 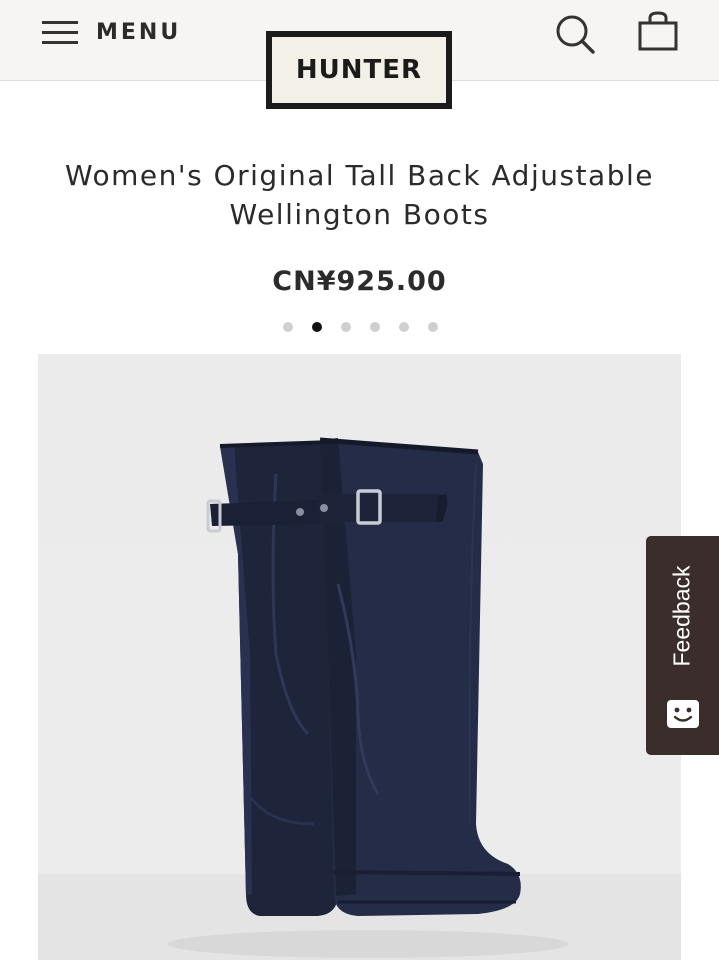 I want to click on search-icon, so click(x=575, y=34).